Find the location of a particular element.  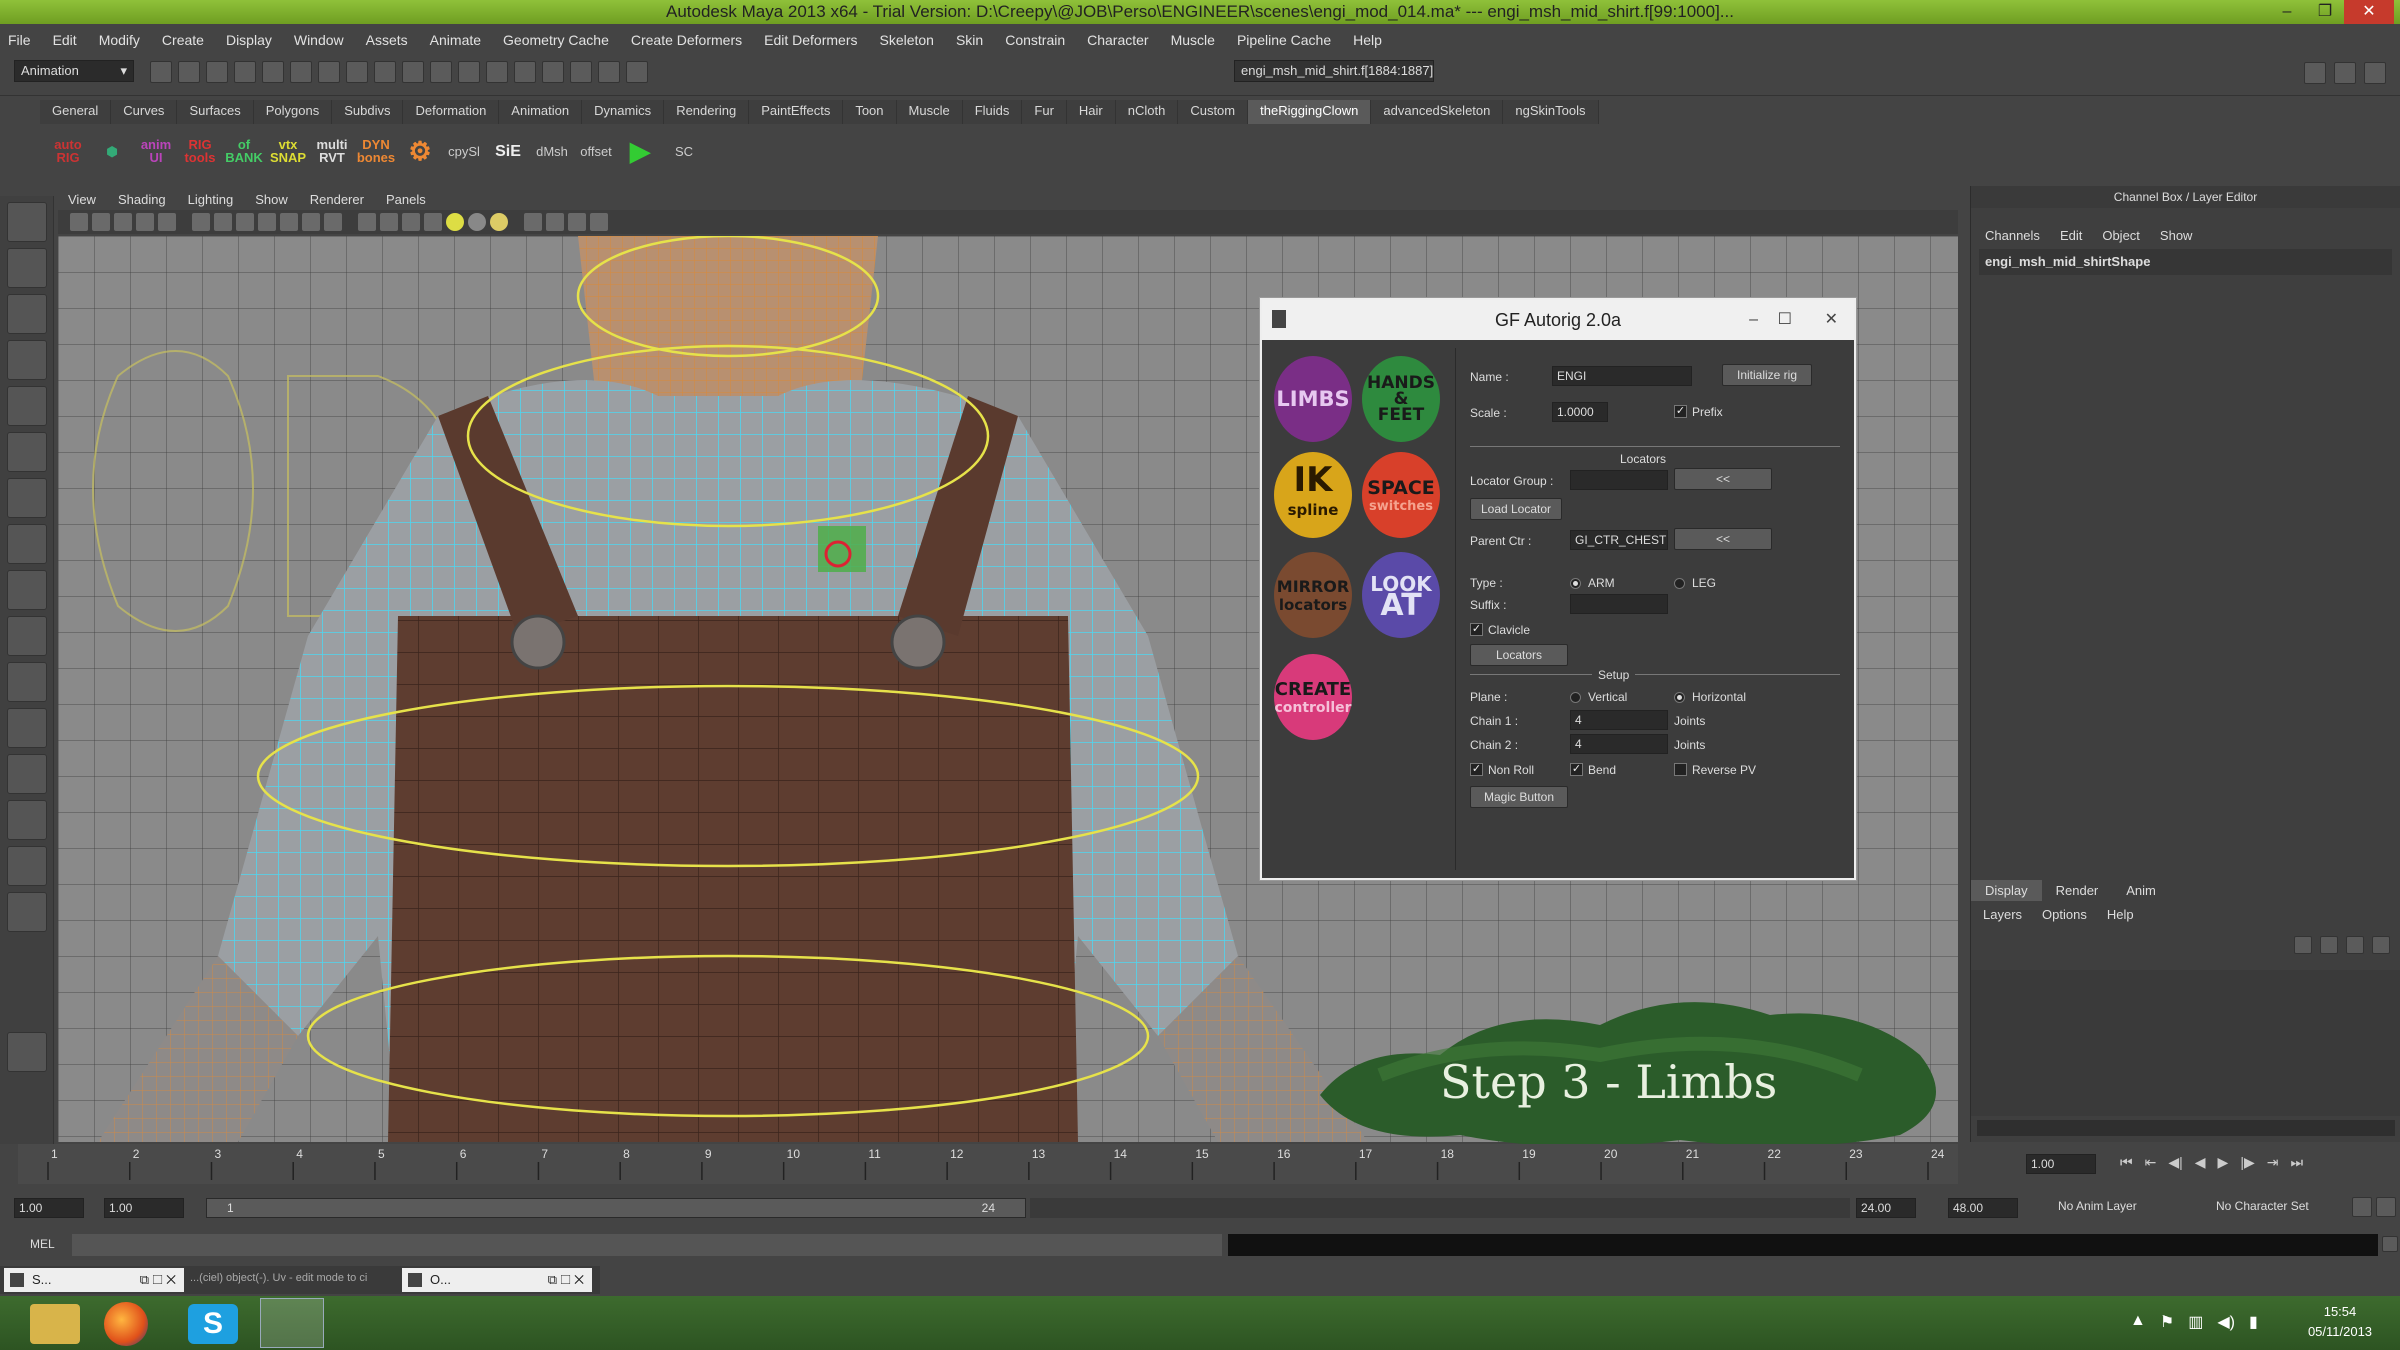

single-perspective-layout-icon is located at coordinates (27, 682).